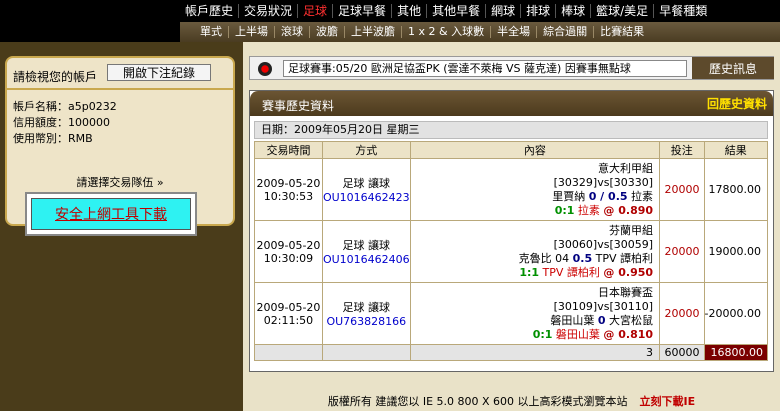 This screenshot has height=411, width=780. What do you see at coordinates (622, 32) in the screenshot?
I see `submenu-item-results: 比賽結果` at bounding box center [622, 32].